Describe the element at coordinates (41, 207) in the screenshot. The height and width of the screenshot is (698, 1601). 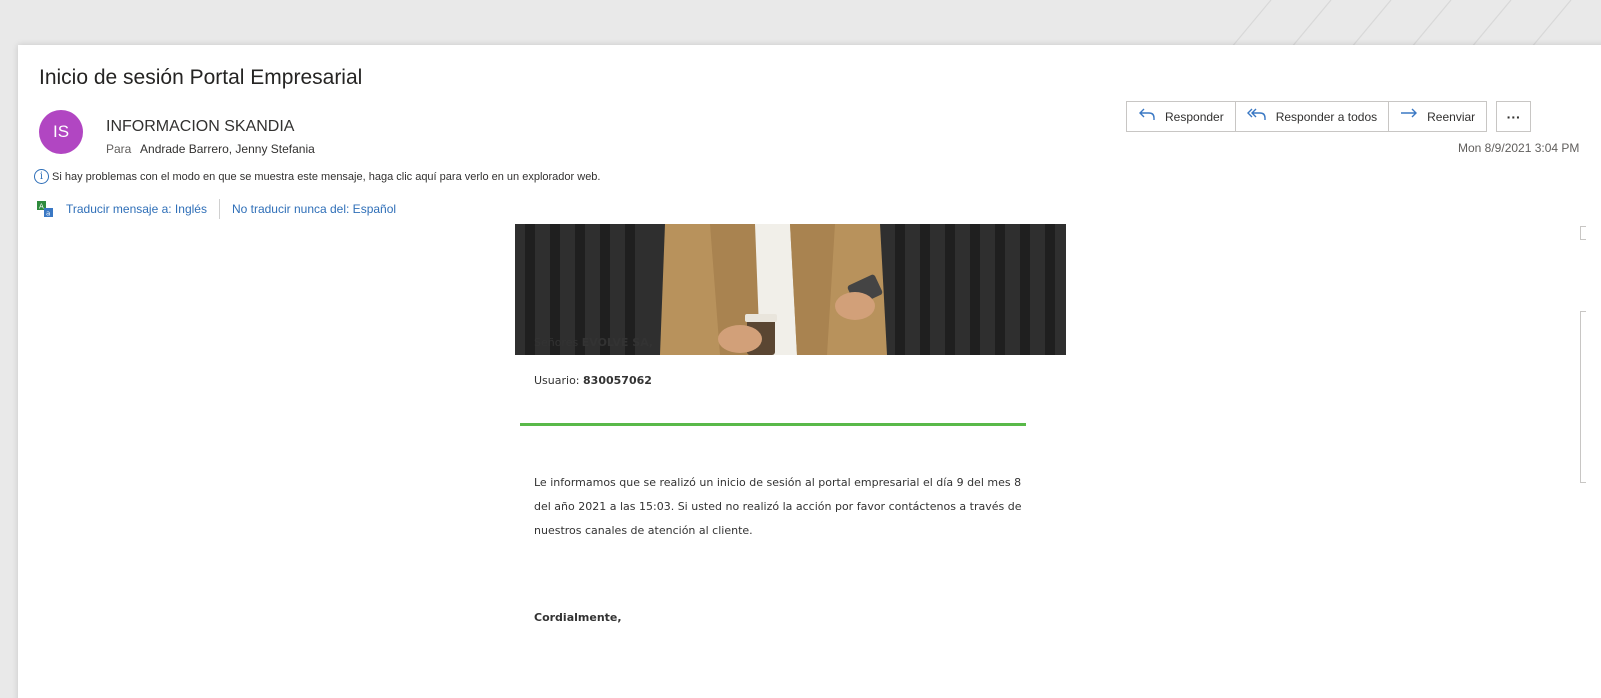
I see `svg-text: A` at that location.